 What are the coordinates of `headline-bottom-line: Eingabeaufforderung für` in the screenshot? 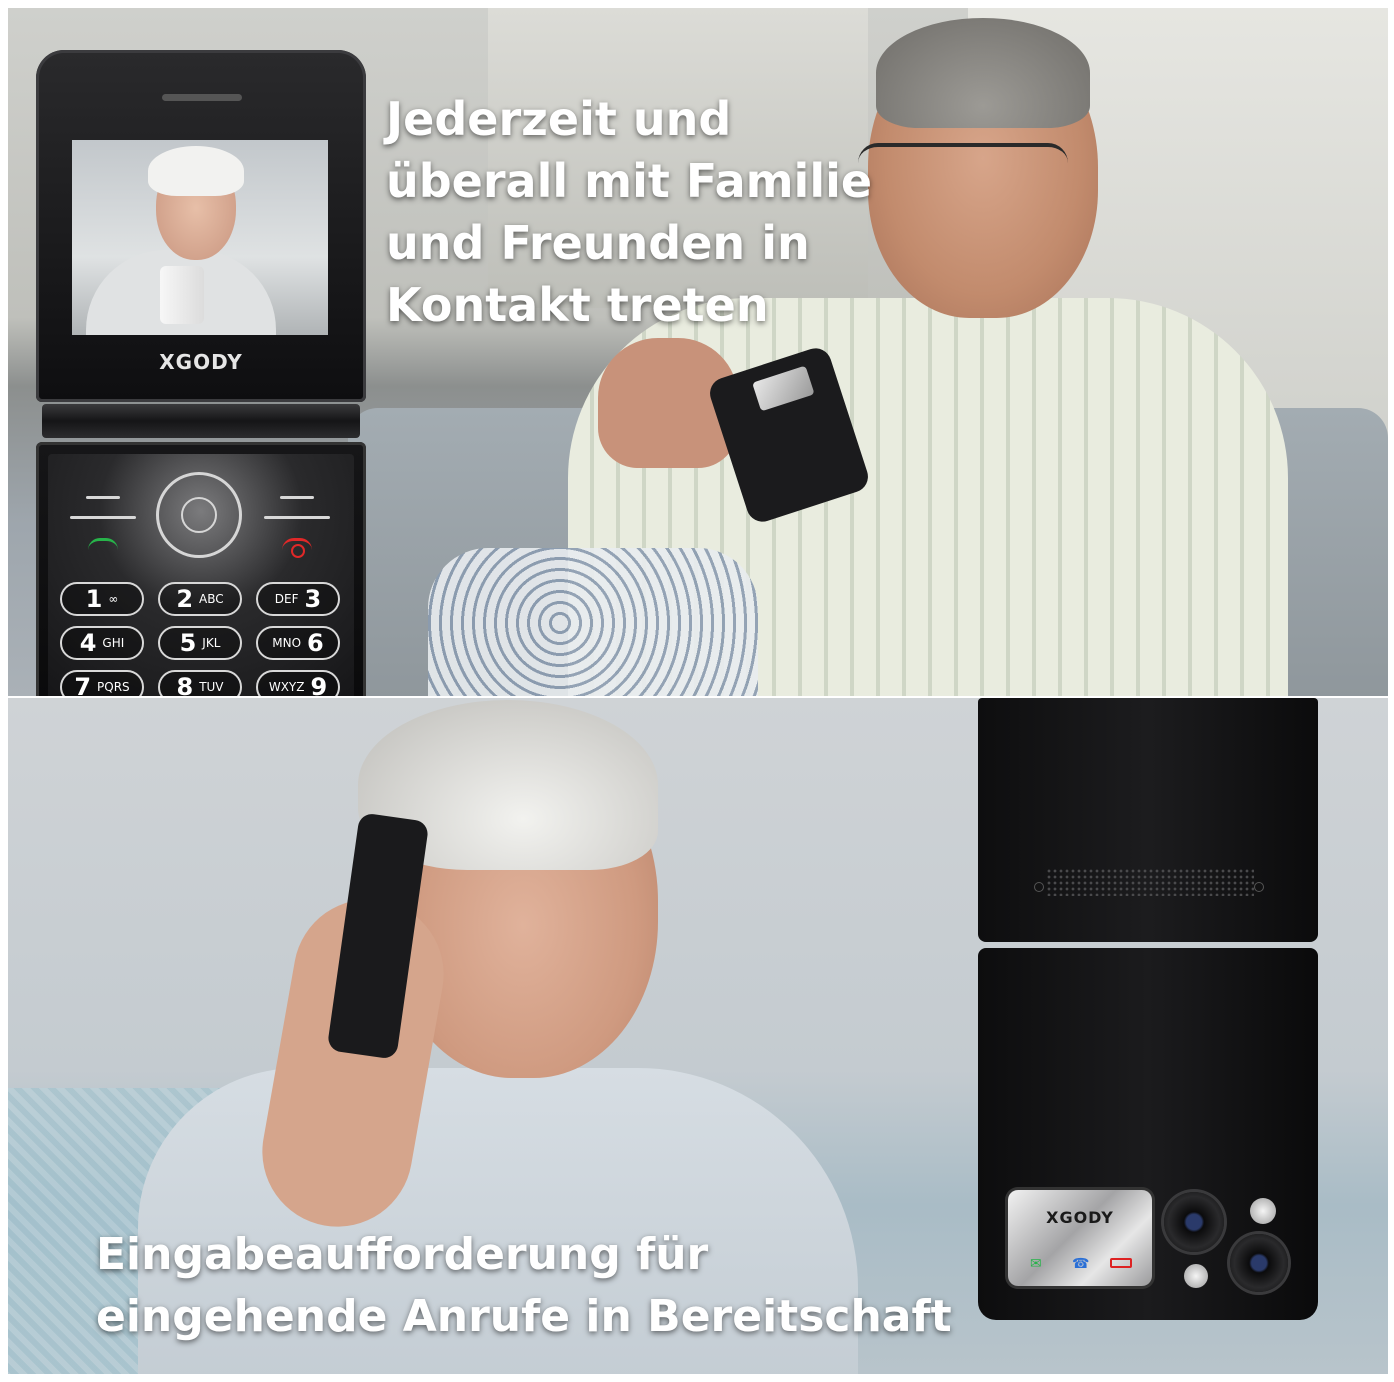 It's located at (402, 1254).